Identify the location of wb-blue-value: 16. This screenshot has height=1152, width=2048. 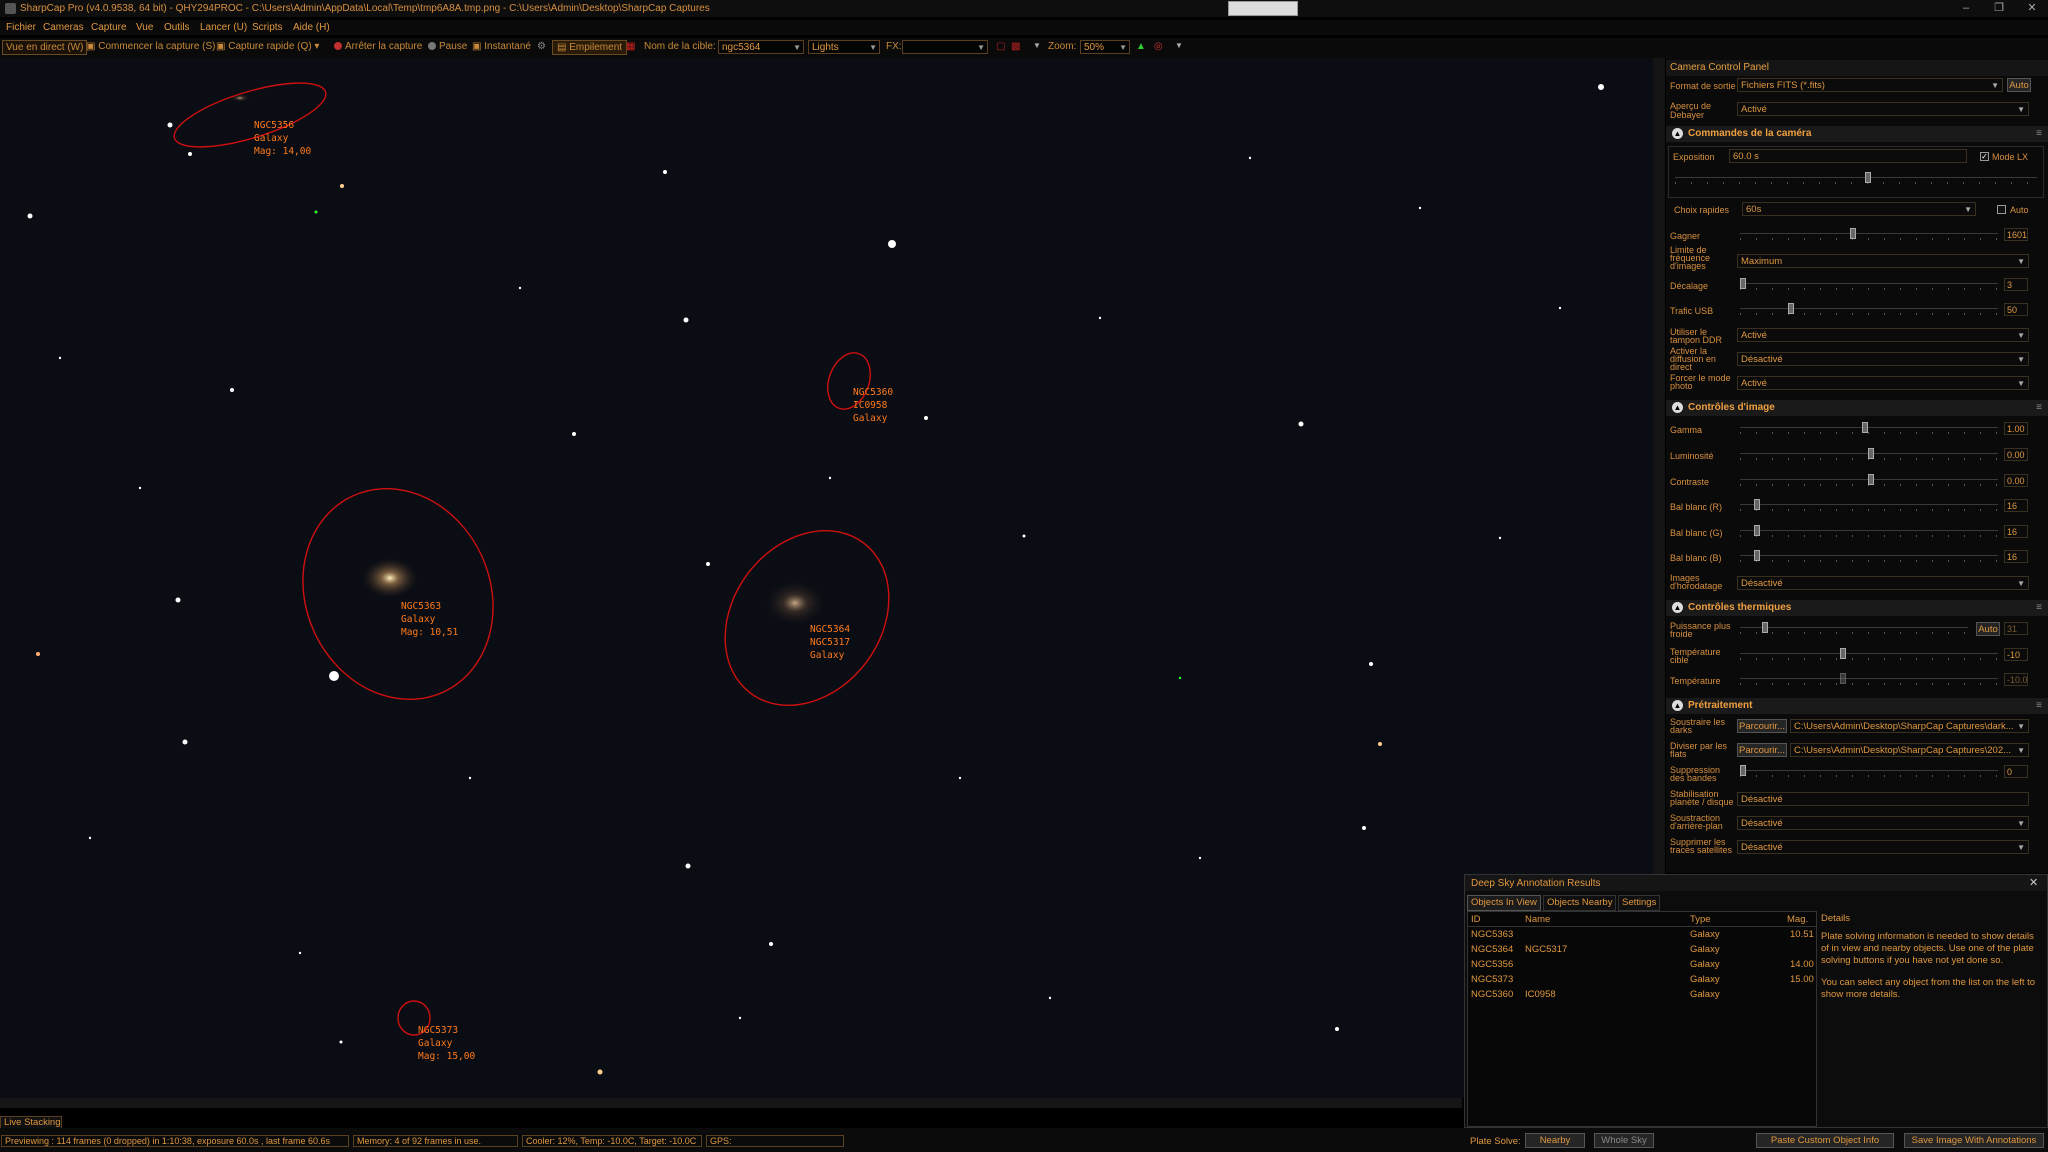
(2016, 556).